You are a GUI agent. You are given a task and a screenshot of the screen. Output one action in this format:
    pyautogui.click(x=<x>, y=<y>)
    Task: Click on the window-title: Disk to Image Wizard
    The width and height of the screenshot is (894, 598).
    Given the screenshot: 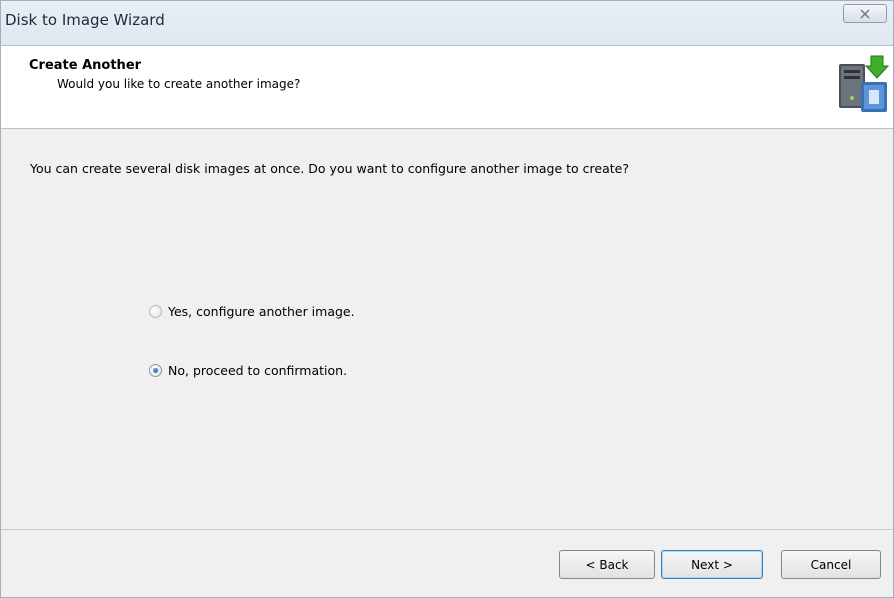 What is the action you would take?
    pyautogui.click(x=85, y=20)
    